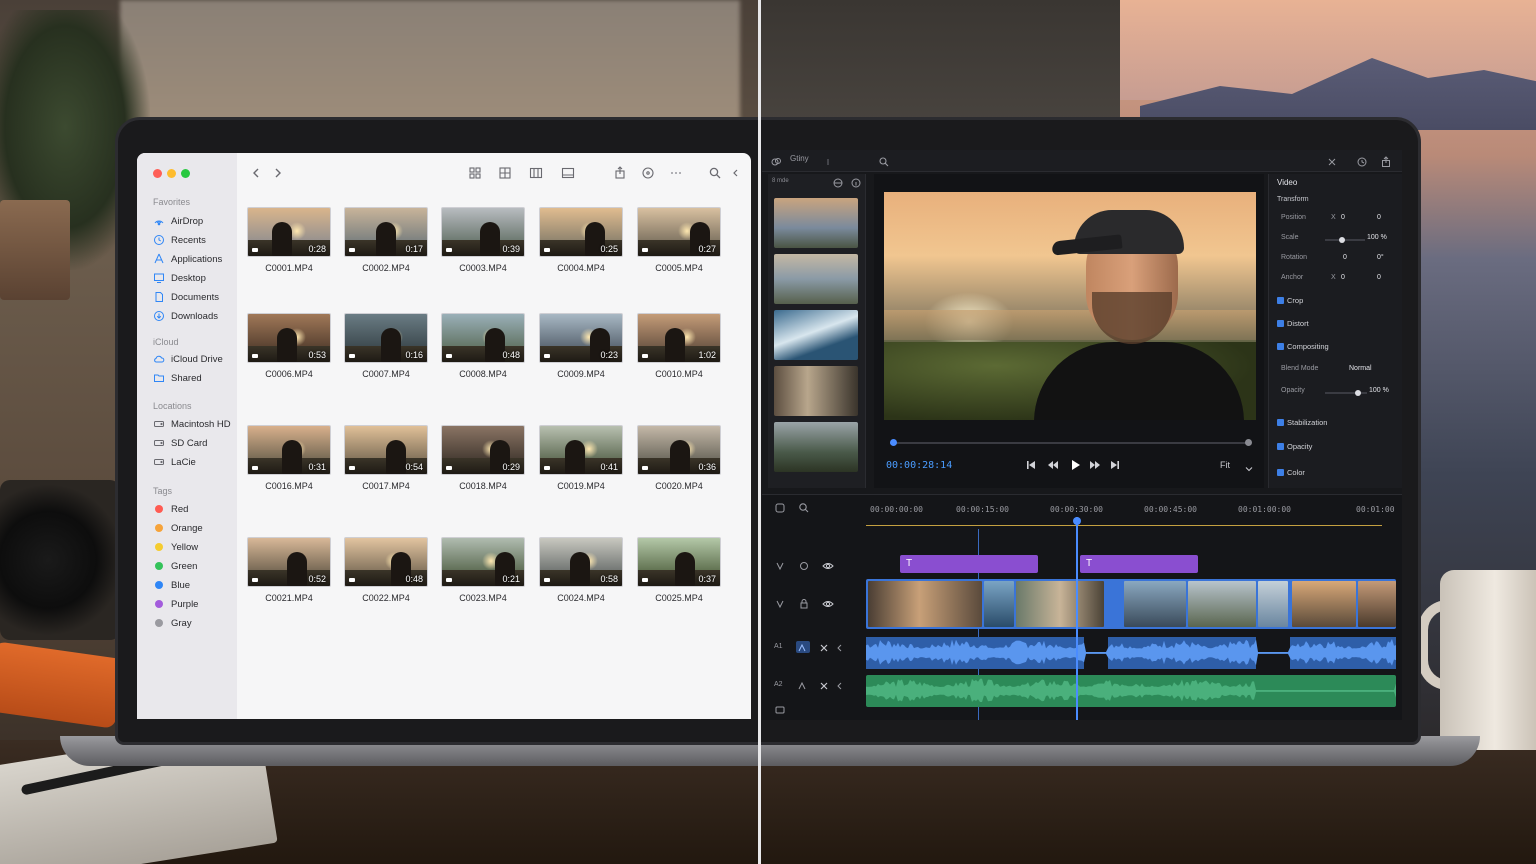 This screenshot has height=864, width=1536. Describe the element at coordinates (581, 458) in the screenshot. I see `file-item: 0:41 C0019.MP4` at that location.